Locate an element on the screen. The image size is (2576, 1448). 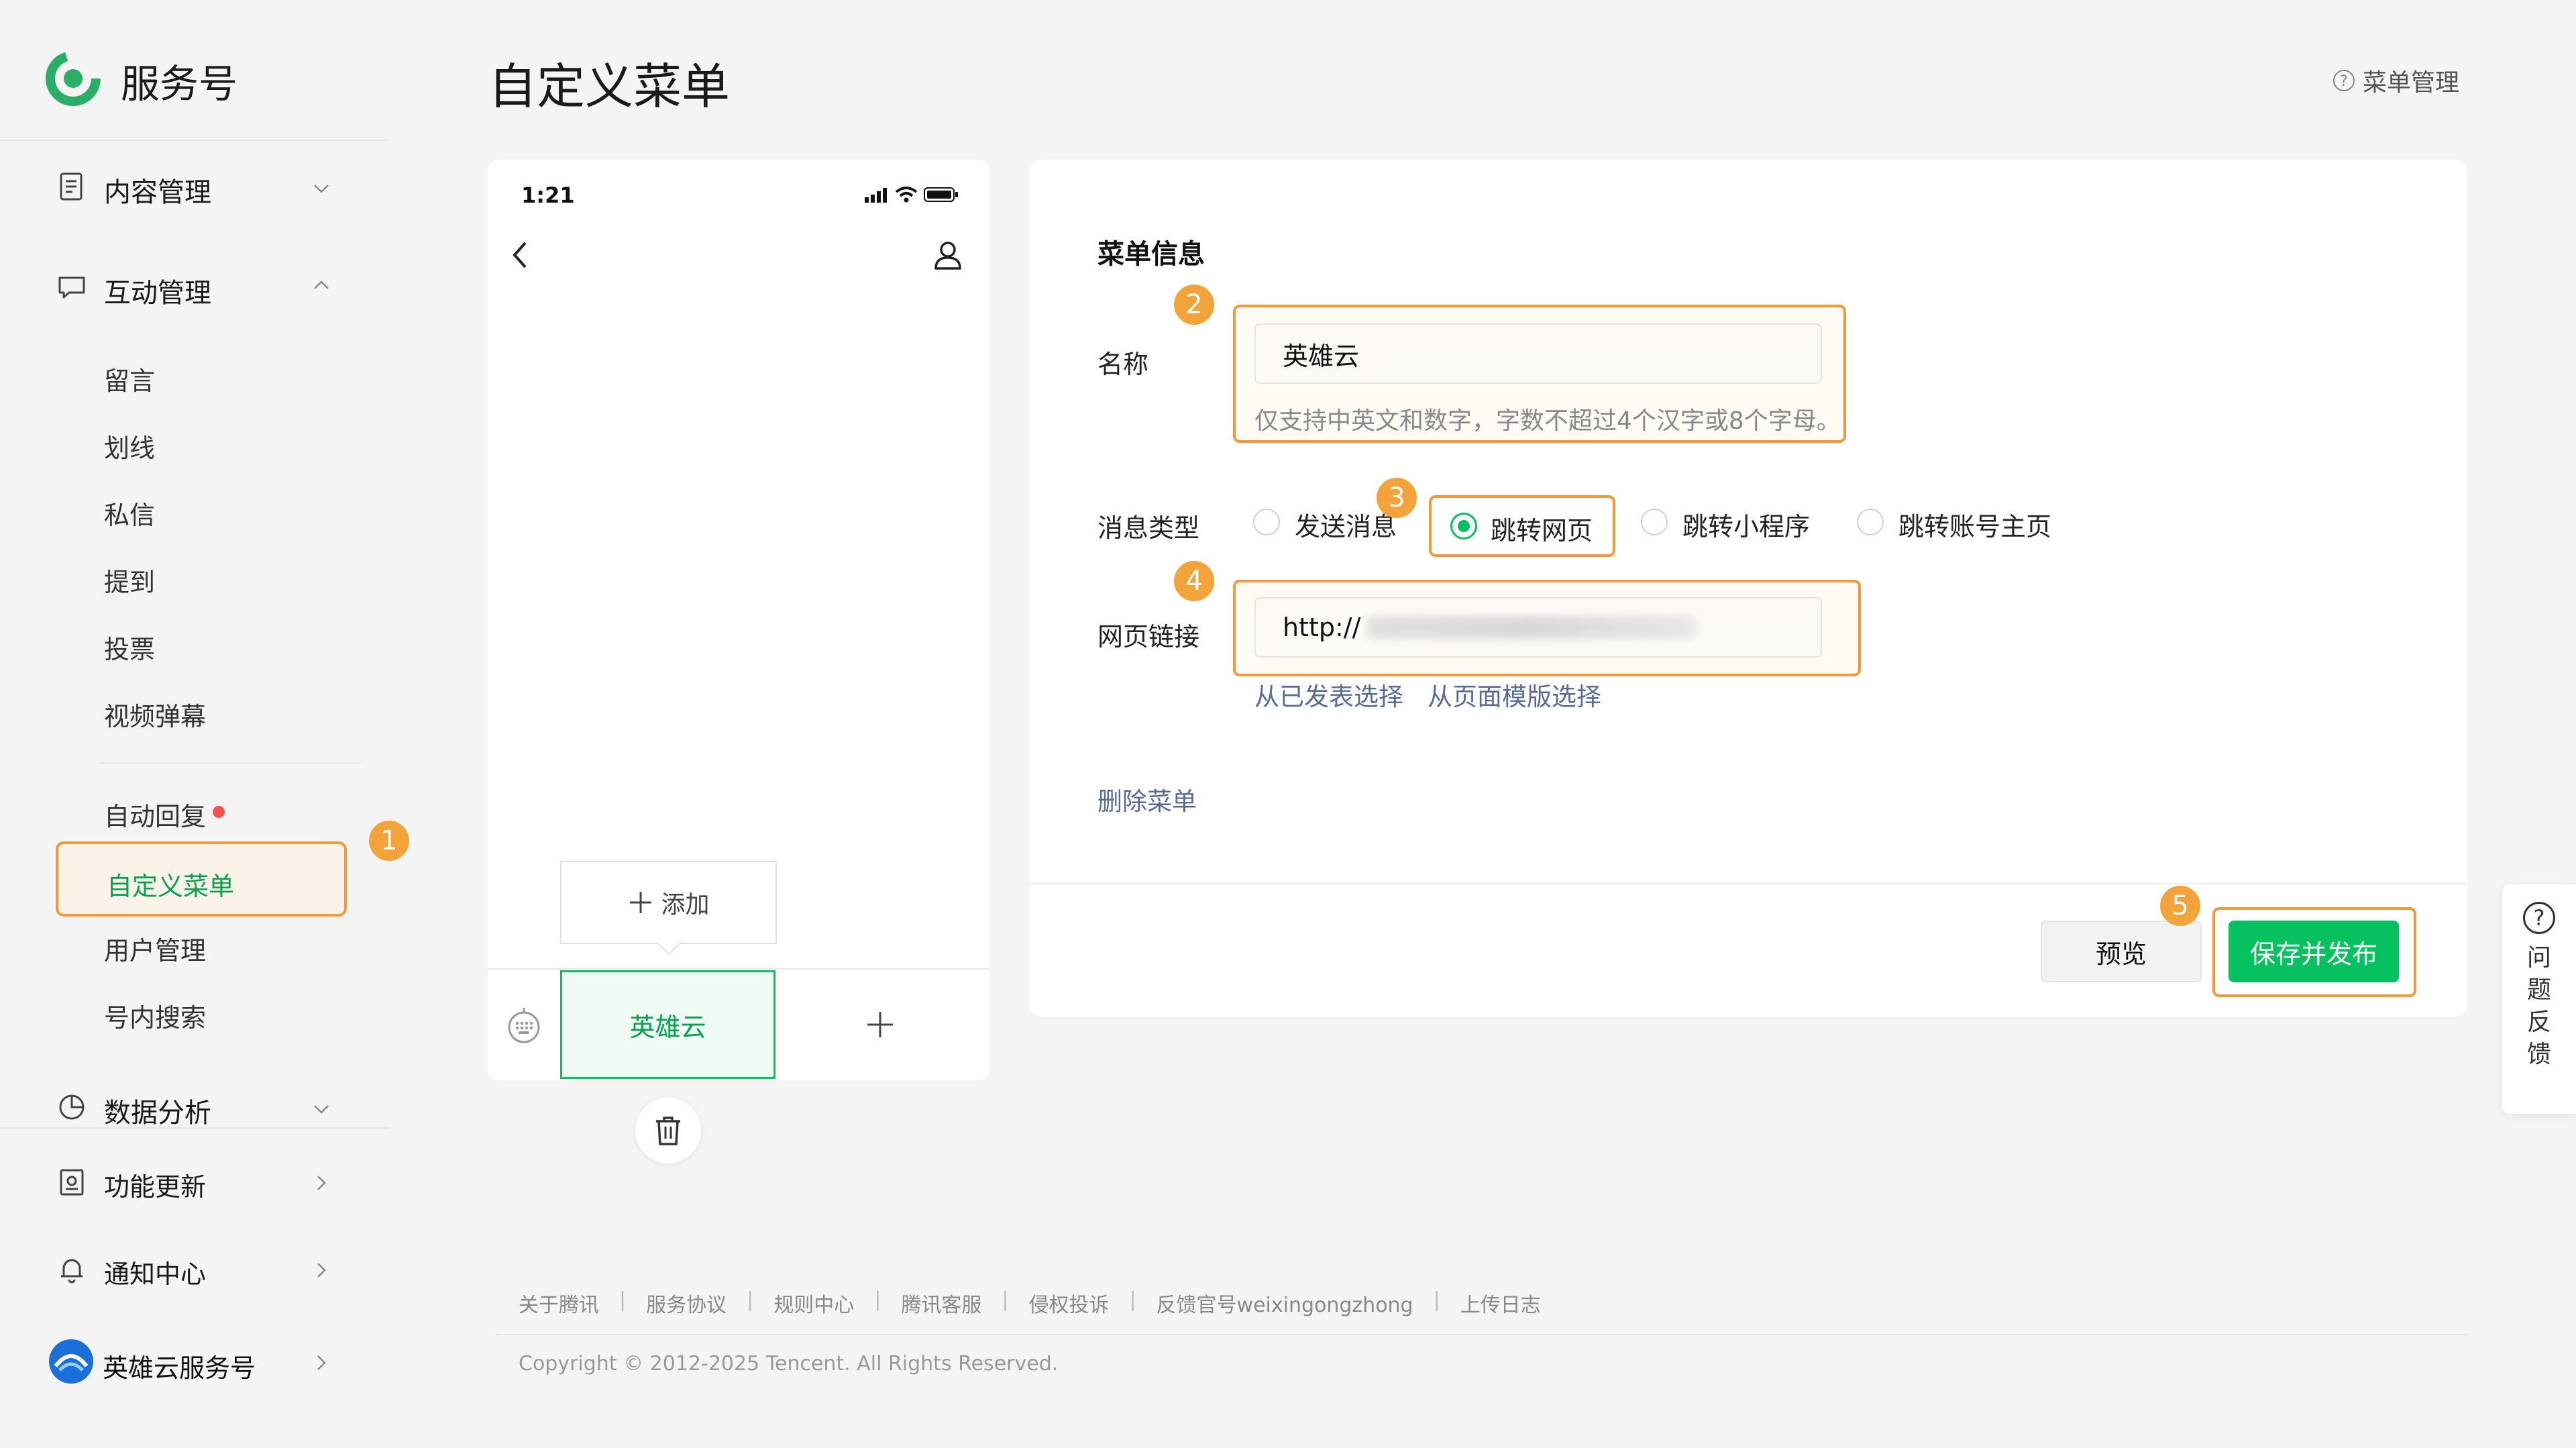
radio-jump-web-highlight: 跳转网页 is located at coordinates (1522, 526).